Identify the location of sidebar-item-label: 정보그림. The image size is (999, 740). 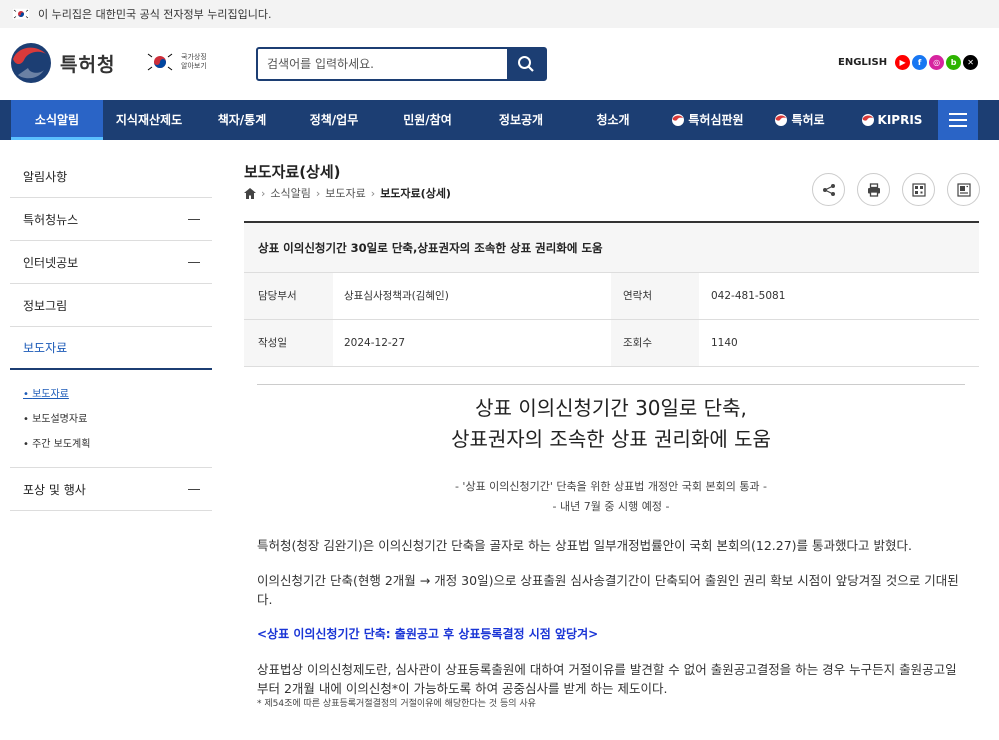
(45, 305).